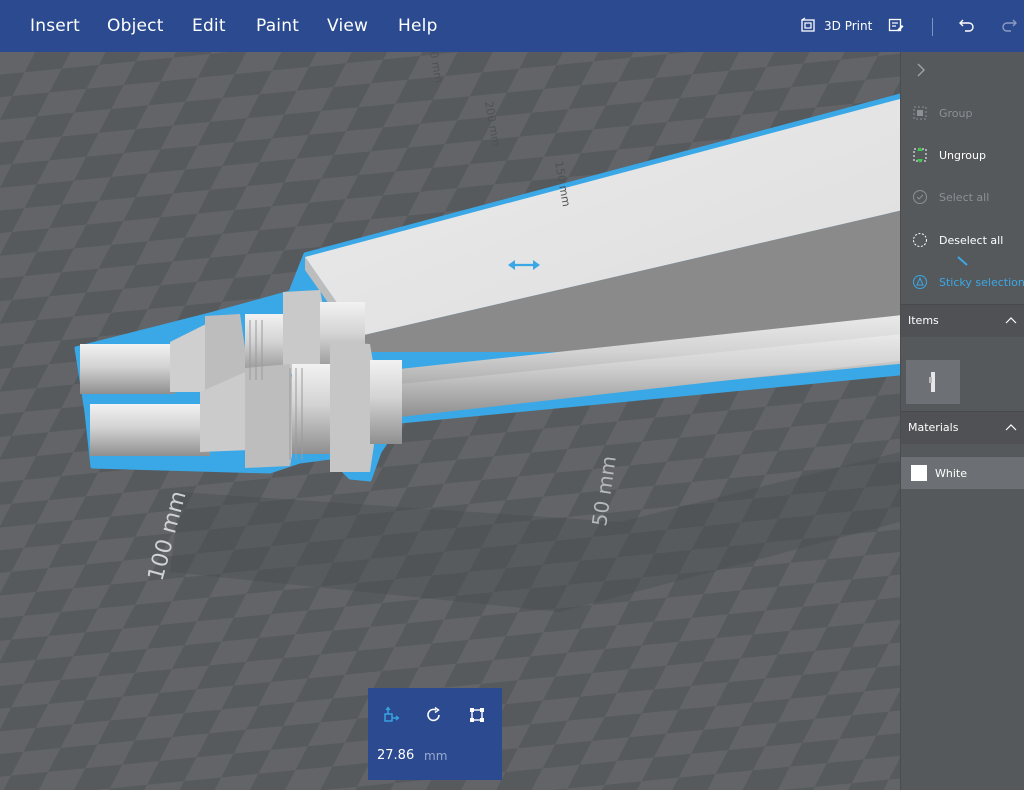 This screenshot has width=1024, height=790. I want to click on redo-button, so click(1009, 26).